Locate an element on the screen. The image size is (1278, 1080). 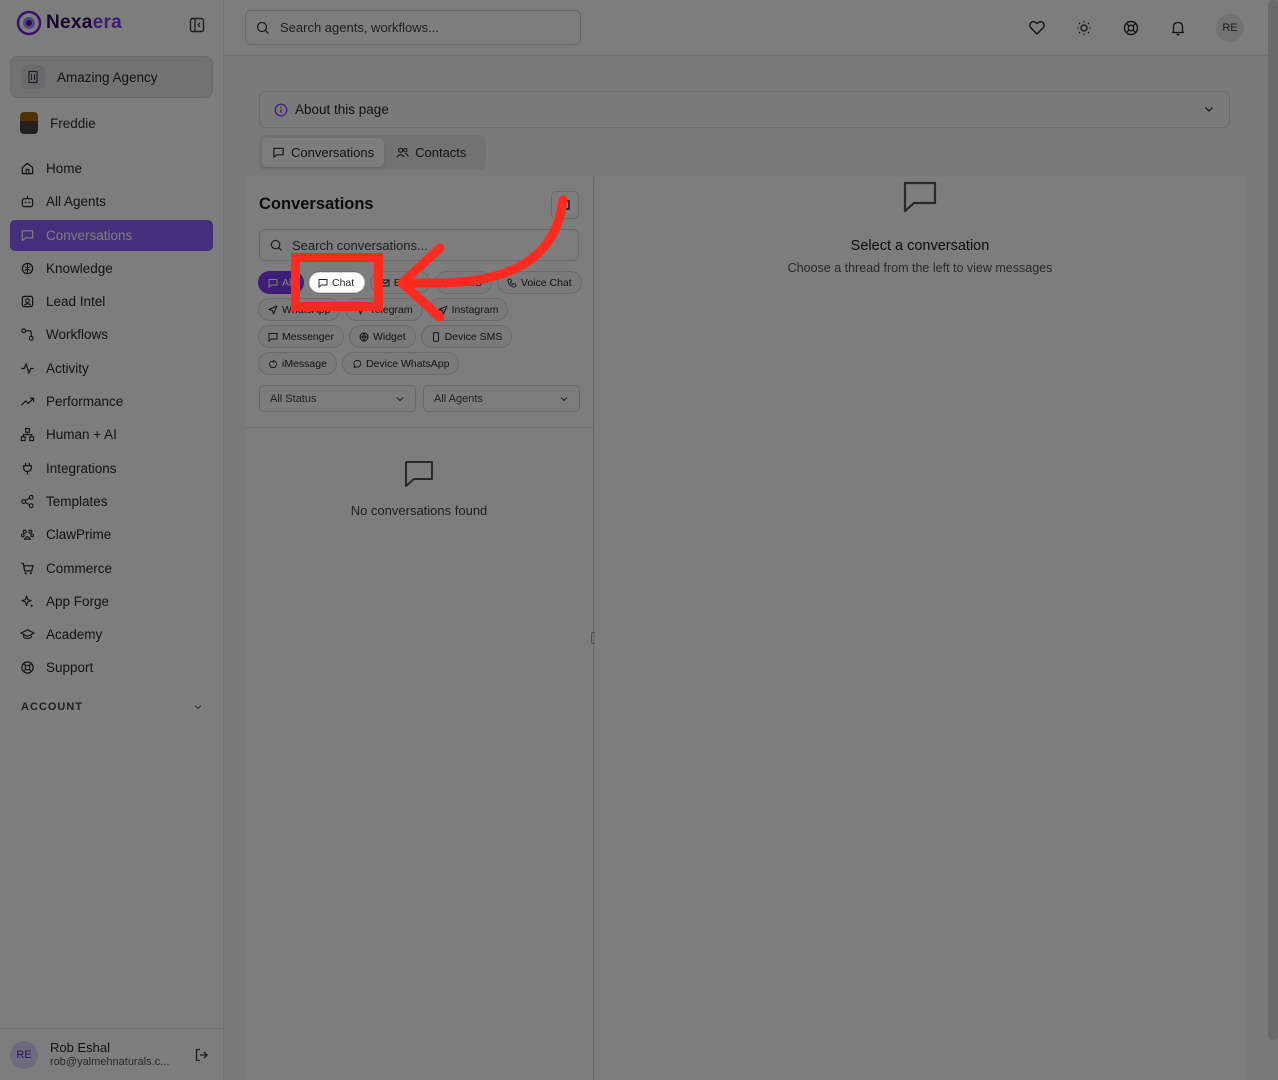
users-icon is located at coordinates (402, 152).